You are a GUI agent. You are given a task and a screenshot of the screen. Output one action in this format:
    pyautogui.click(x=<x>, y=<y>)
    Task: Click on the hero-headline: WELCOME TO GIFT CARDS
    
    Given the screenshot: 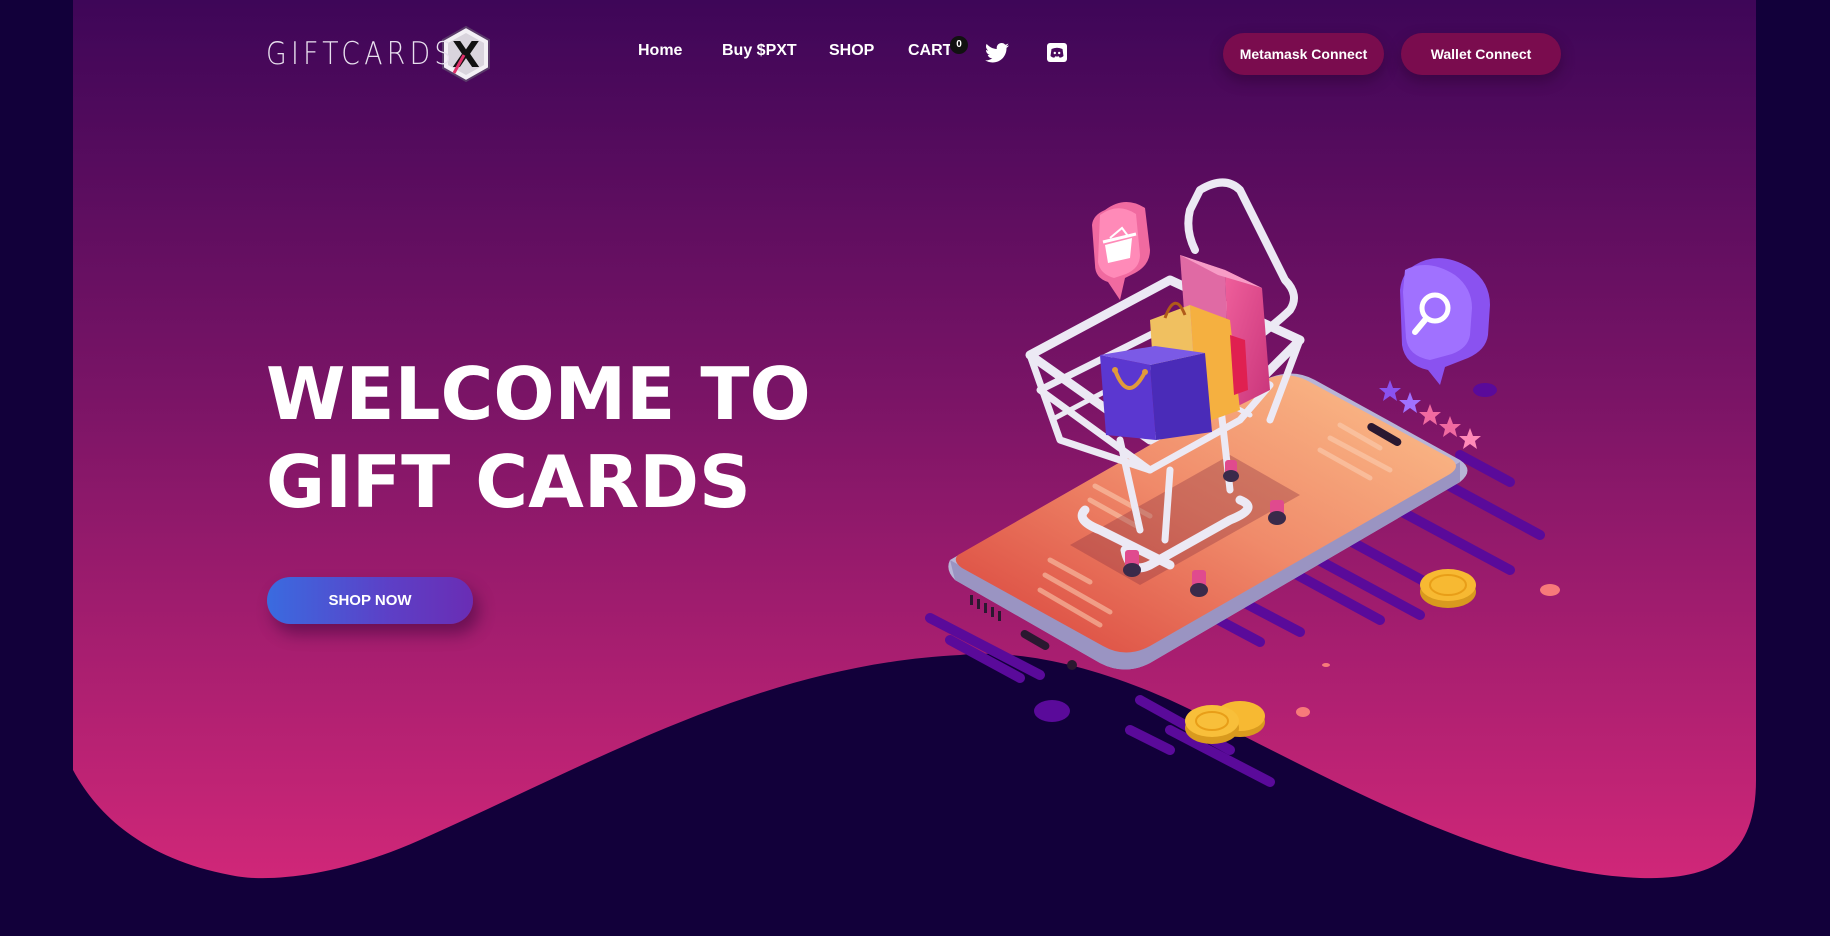 What is the action you would take?
    pyautogui.click(x=538, y=438)
    